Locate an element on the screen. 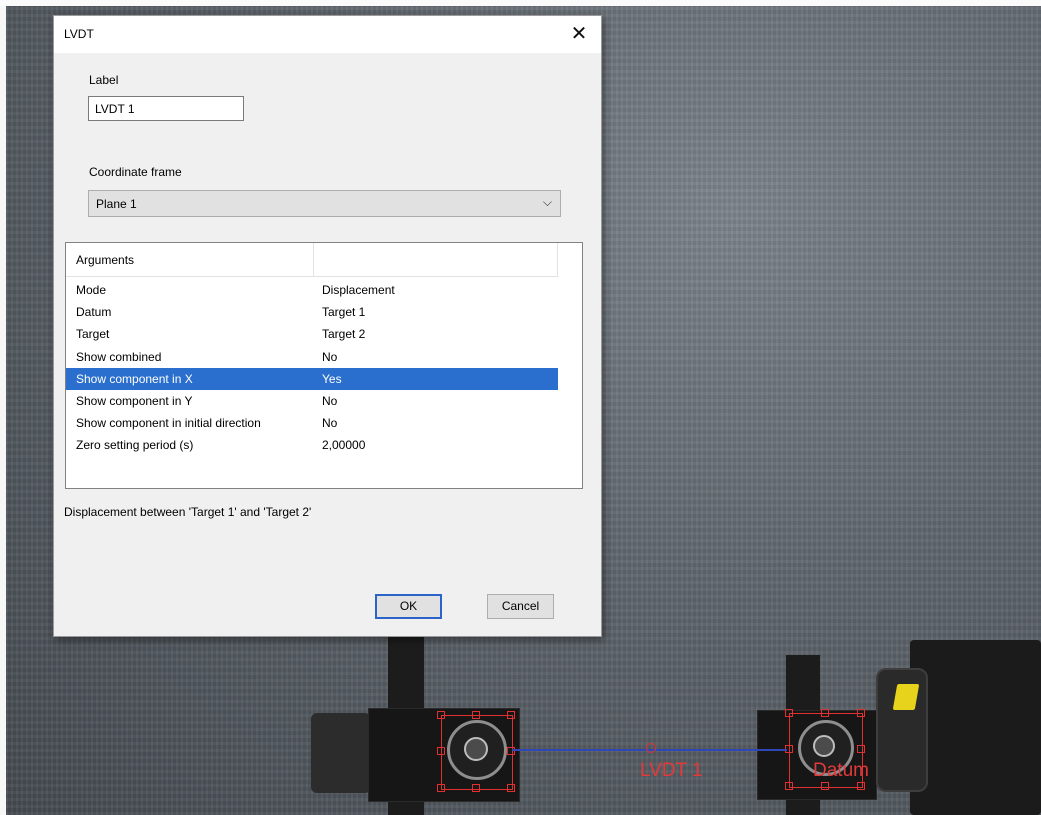  argument-value: Yes is located at coordinates (332, 379).